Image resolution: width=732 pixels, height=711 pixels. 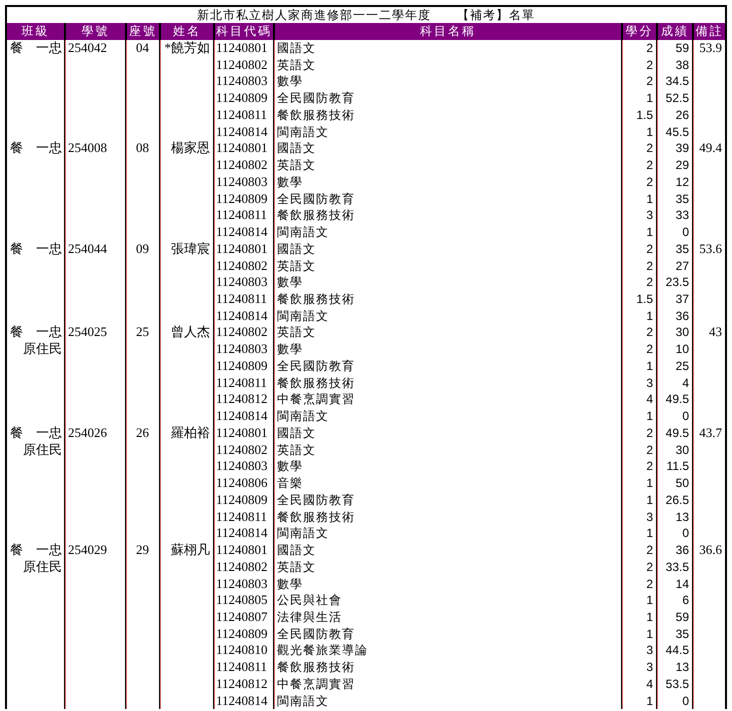 What do you see at coordinates (682, 584) in the screenshot?
I see `table-cell: 14` at bounding box center [682, 584].